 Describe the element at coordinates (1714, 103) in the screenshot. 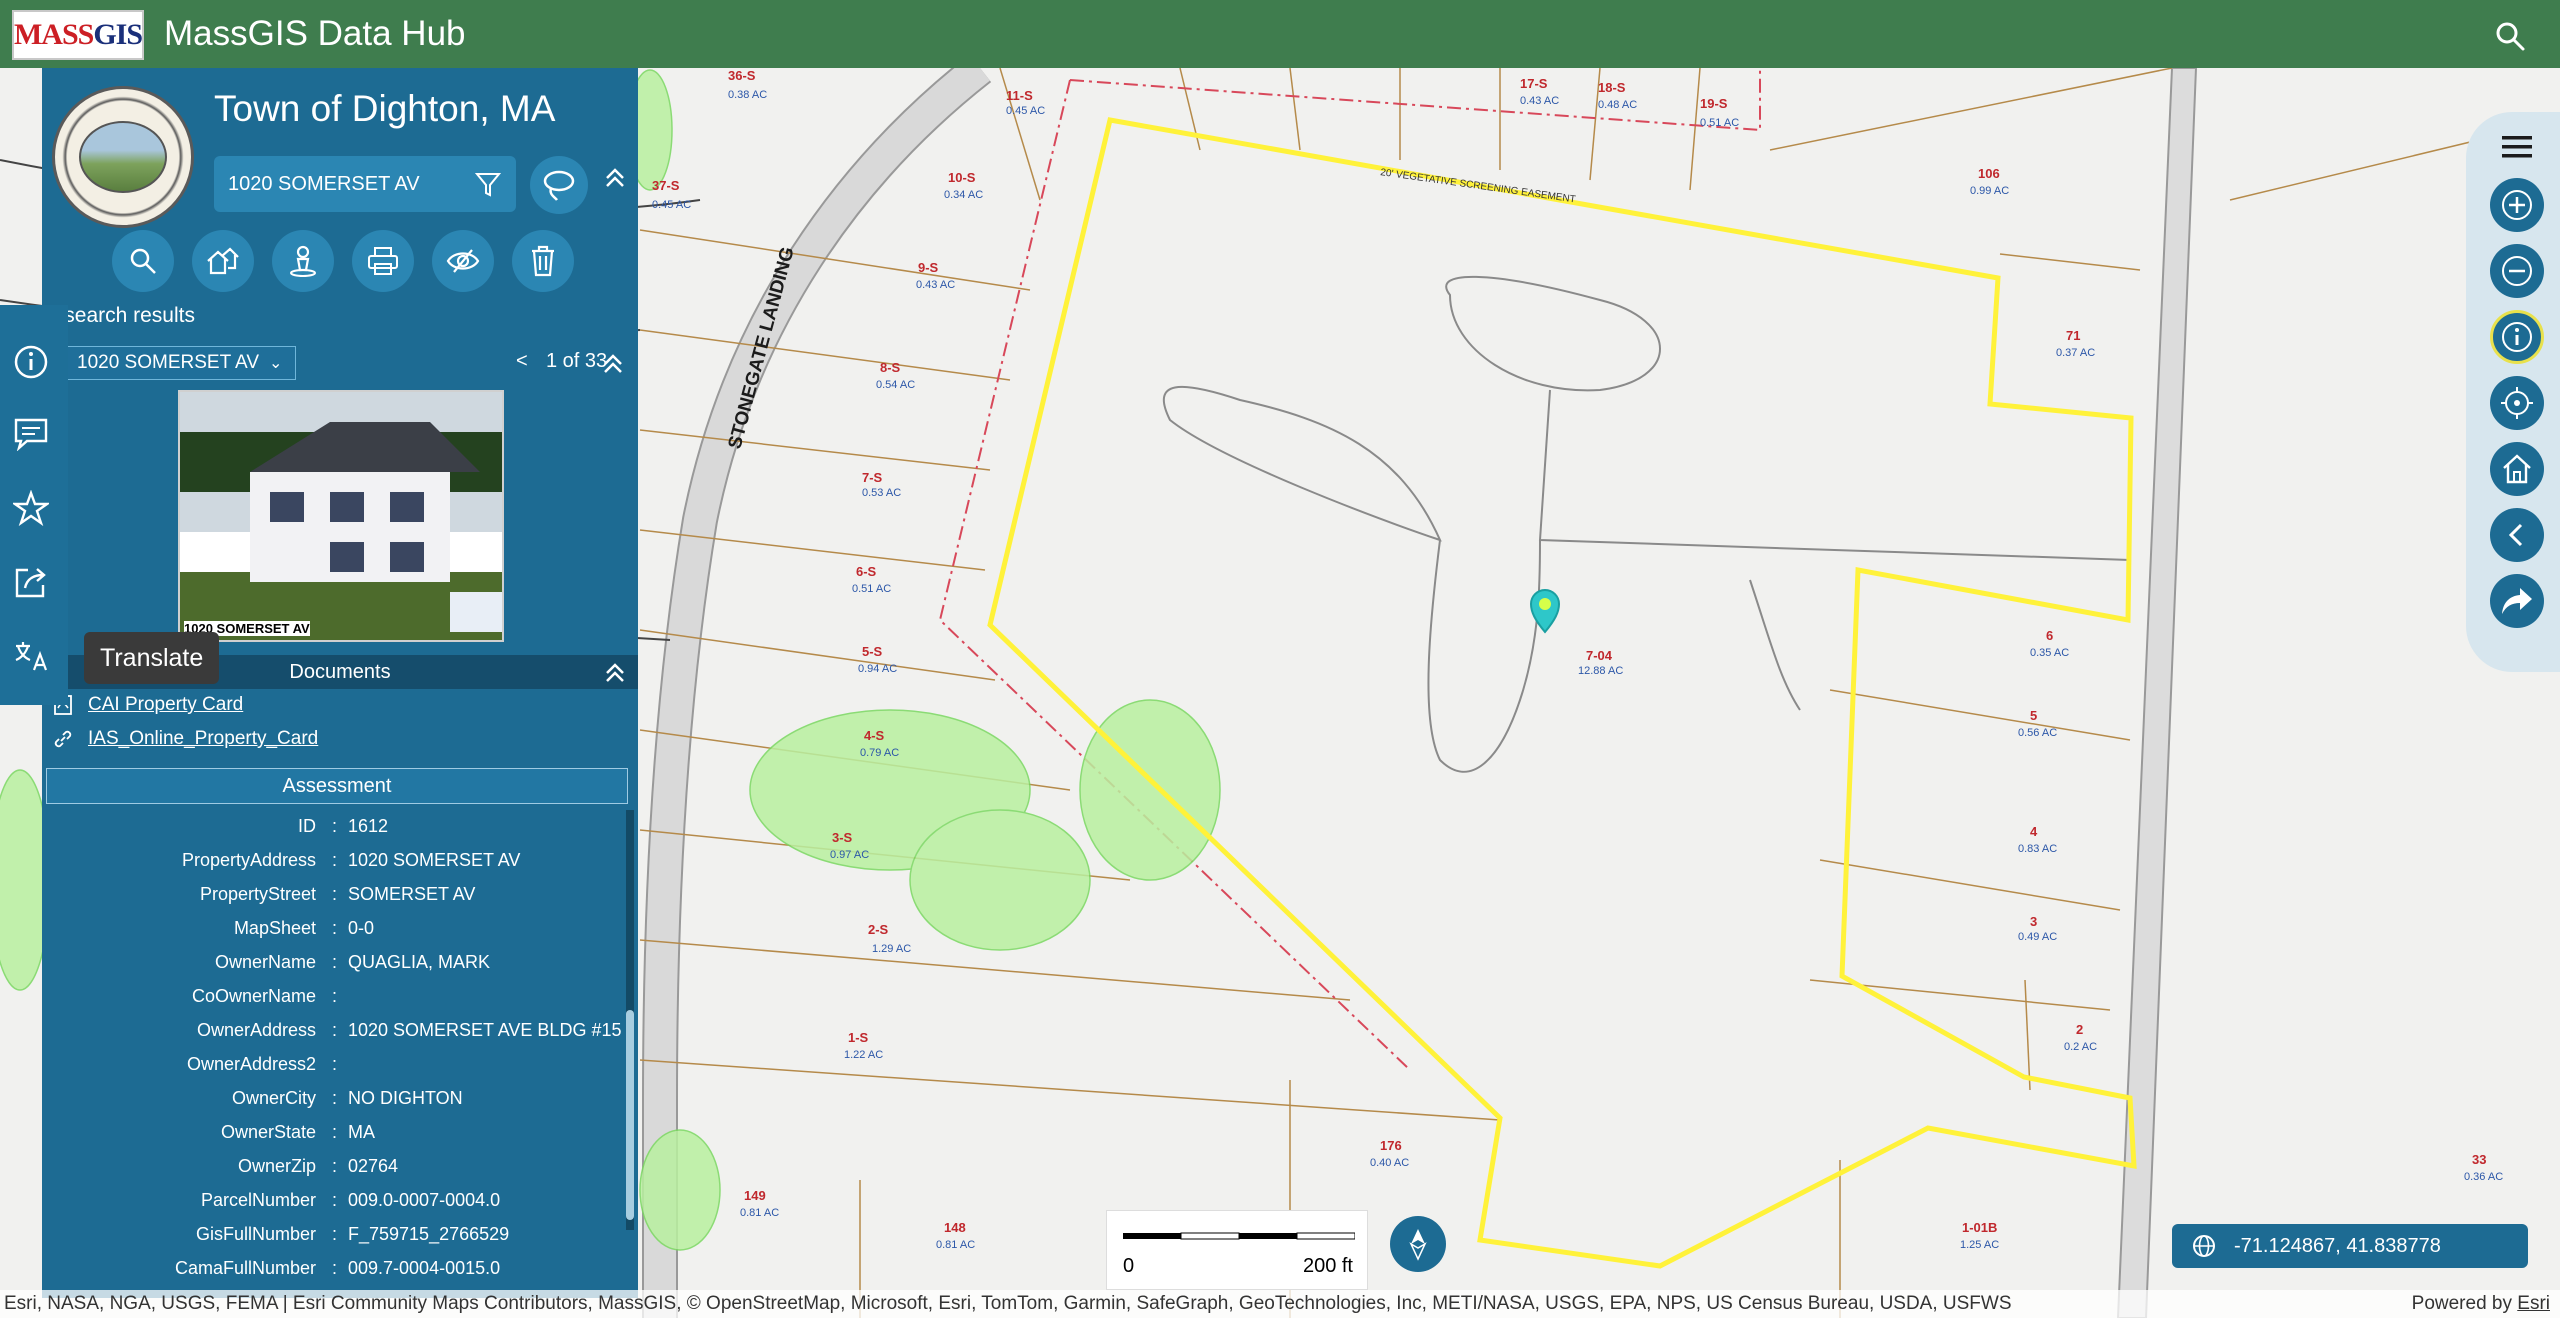

I see `parcel-label: 19-S` at that location.